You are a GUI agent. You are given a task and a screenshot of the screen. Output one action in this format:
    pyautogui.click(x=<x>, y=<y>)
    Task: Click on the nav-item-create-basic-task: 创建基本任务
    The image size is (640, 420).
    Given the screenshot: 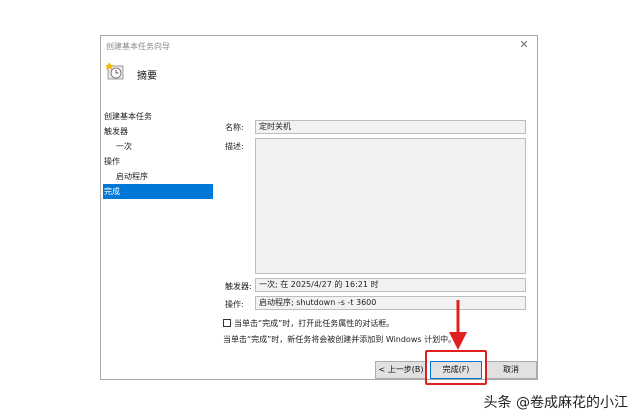 What is the action you would take?
    pyautogui.click(x=158, y=116)
    